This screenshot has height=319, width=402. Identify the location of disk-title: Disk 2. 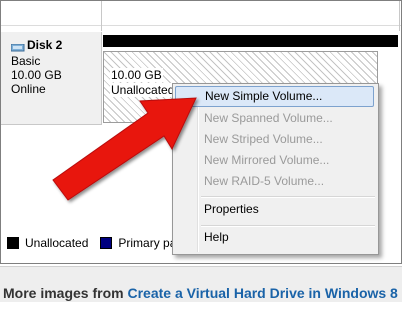
(36, 45).